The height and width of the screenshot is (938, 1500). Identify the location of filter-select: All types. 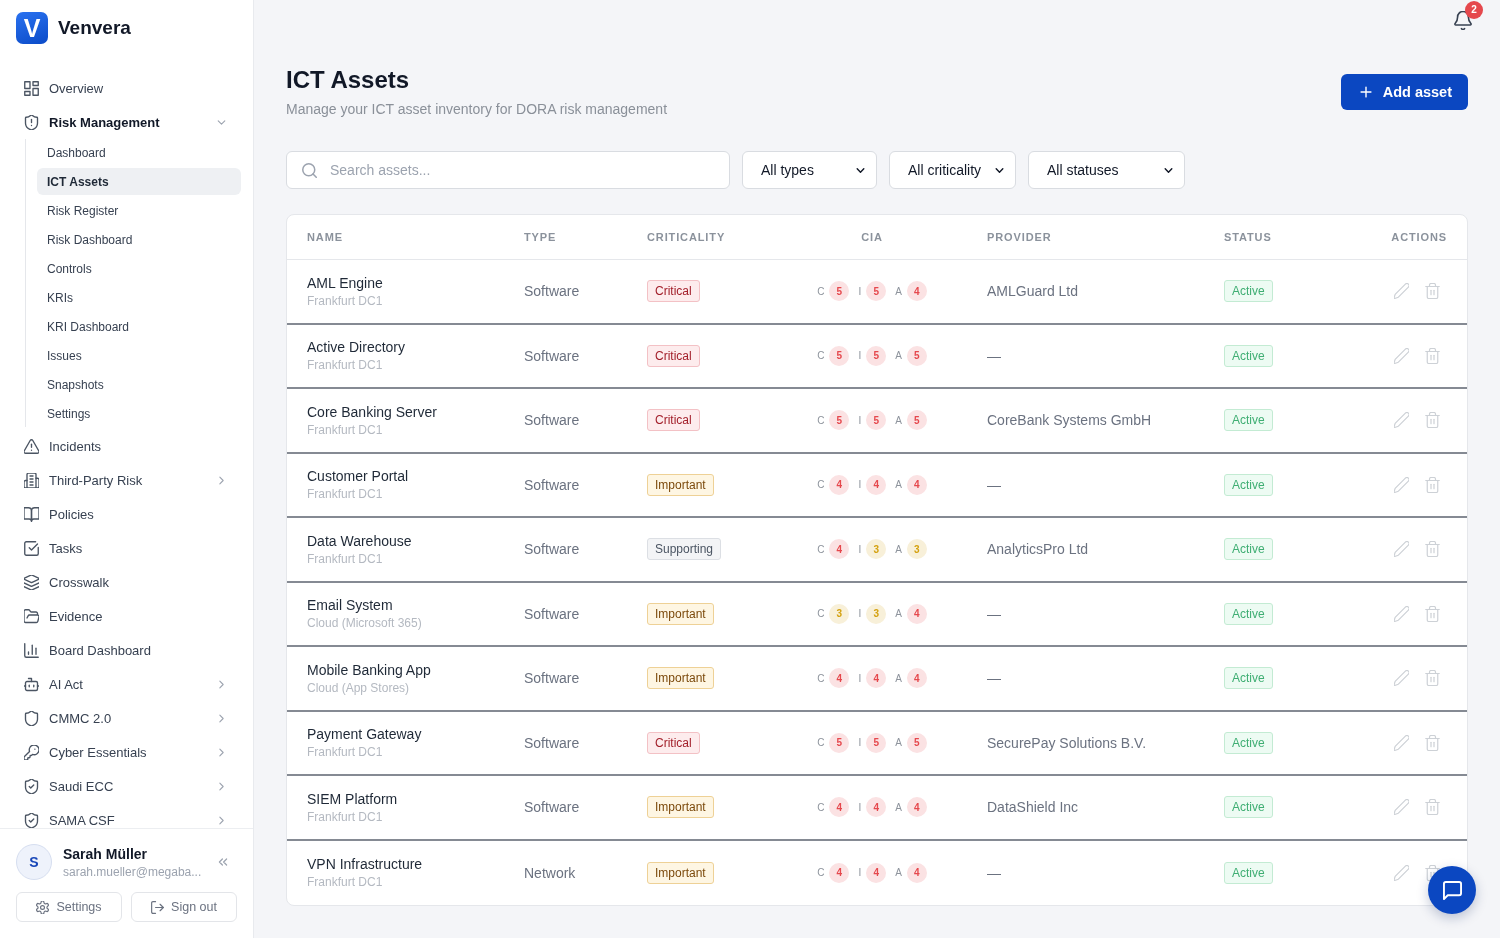
(809, 170).